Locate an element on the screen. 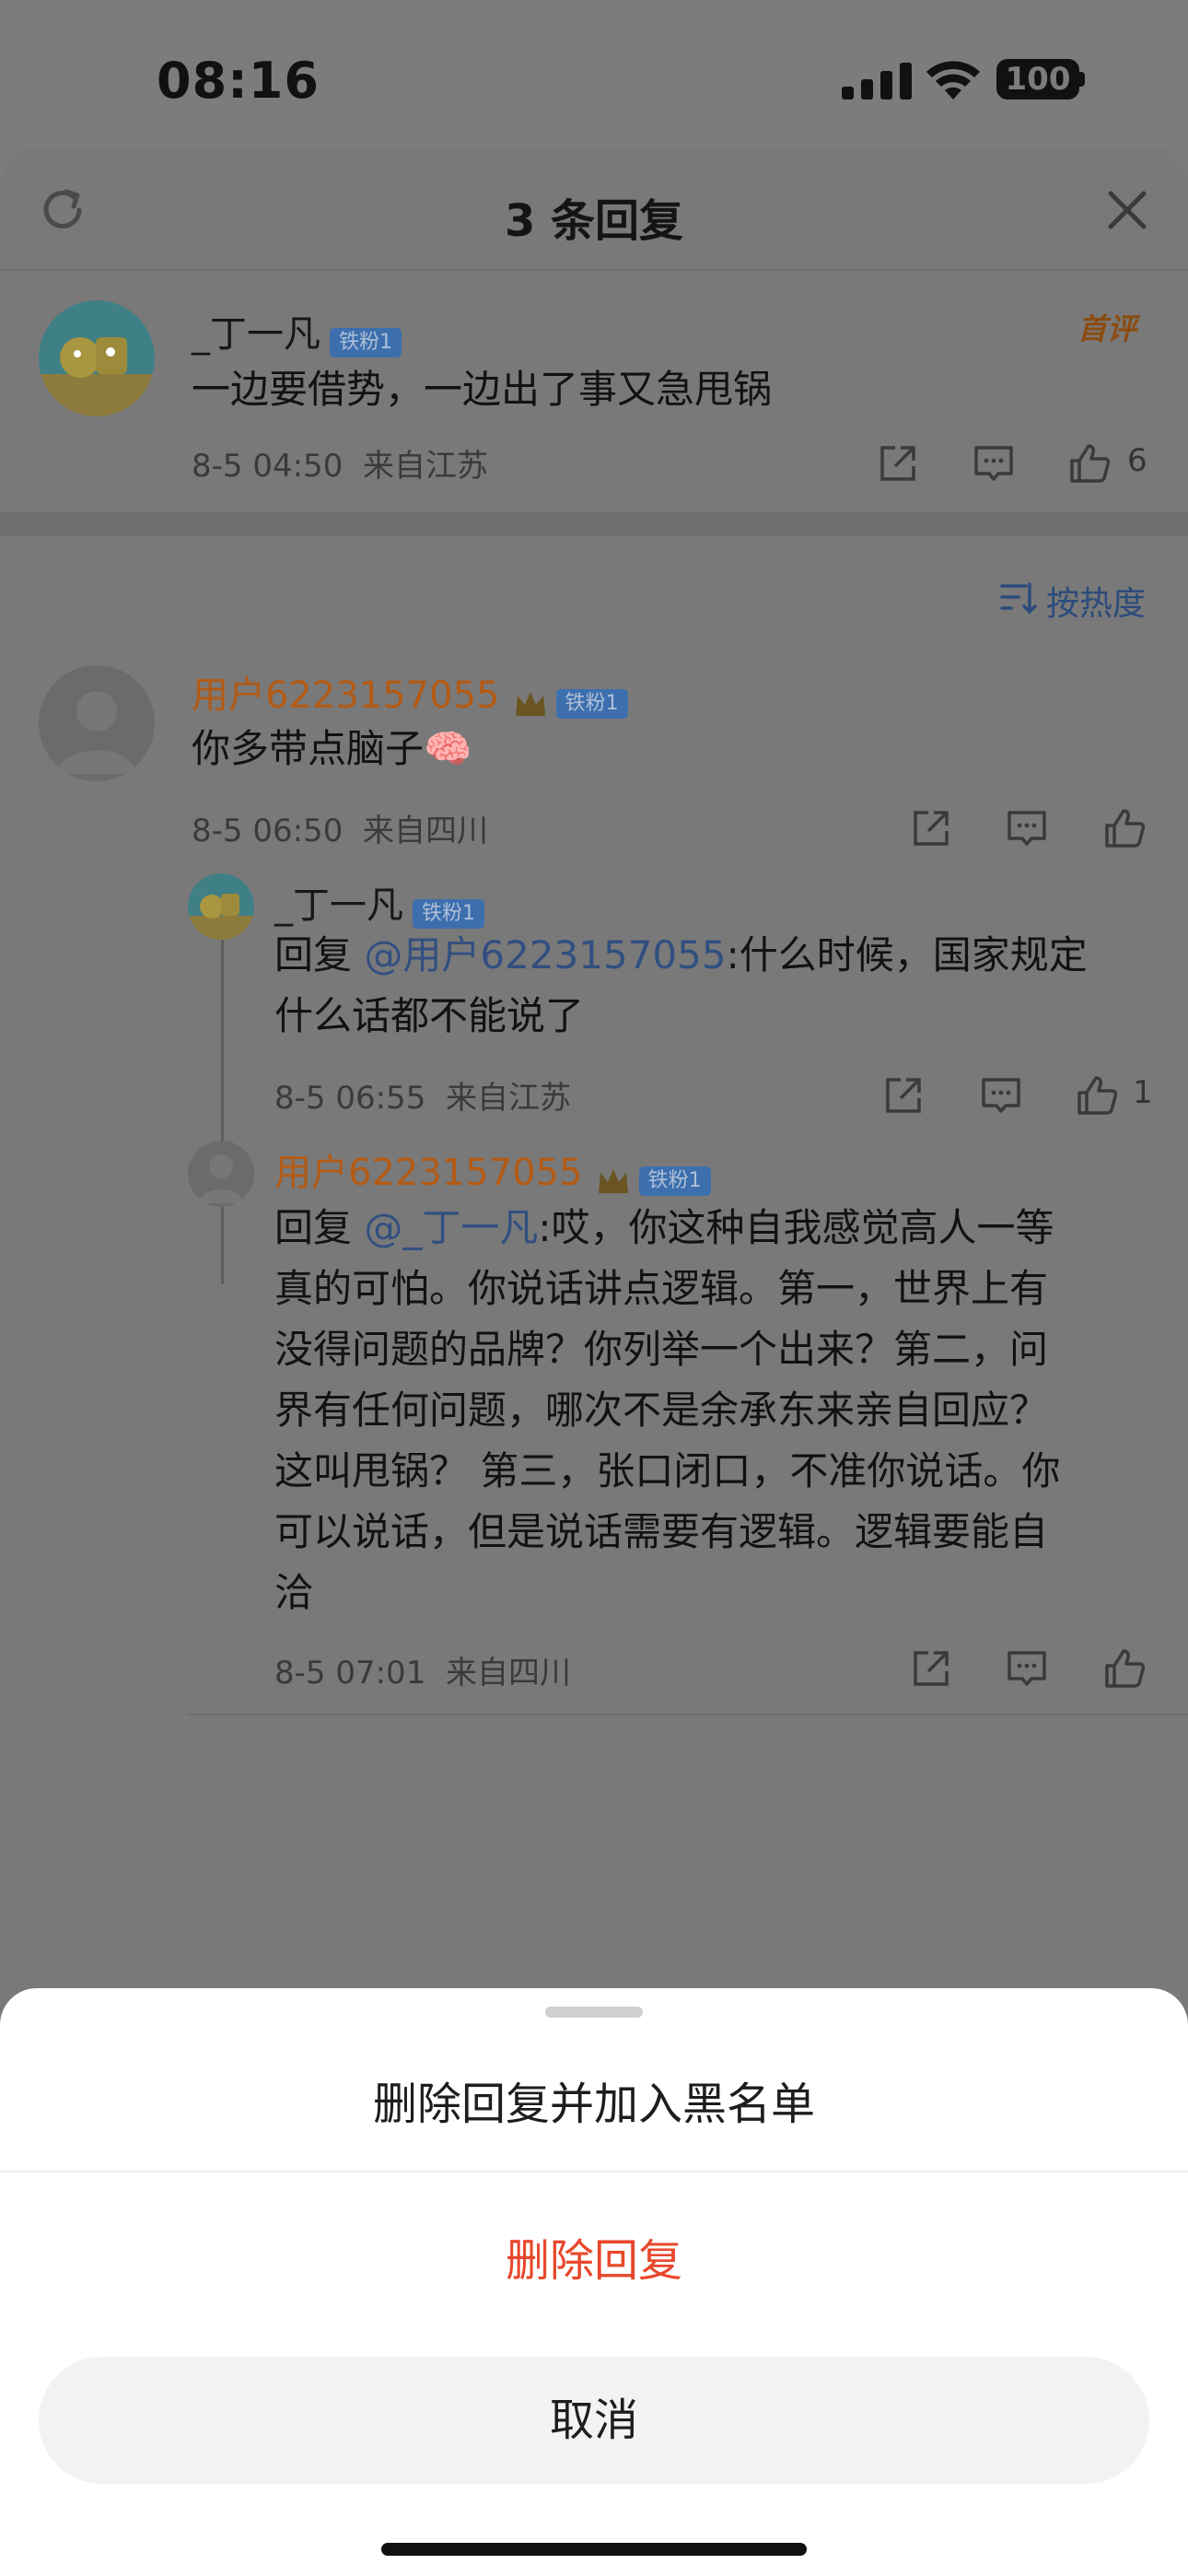  nested-reply-meta: 8-5 06:55 来自江苏 is located at coordinates (422, 1095).